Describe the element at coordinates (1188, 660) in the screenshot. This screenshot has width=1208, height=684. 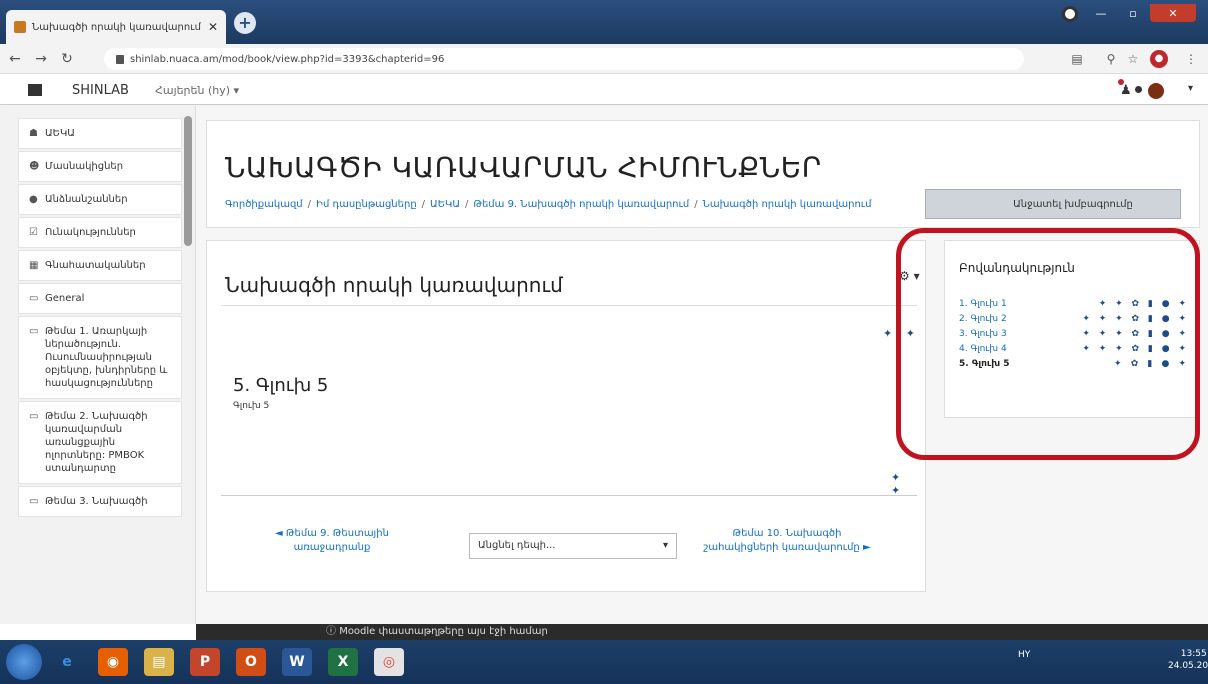
I see `system-clock: 13:55 24.05.2021` at that location.